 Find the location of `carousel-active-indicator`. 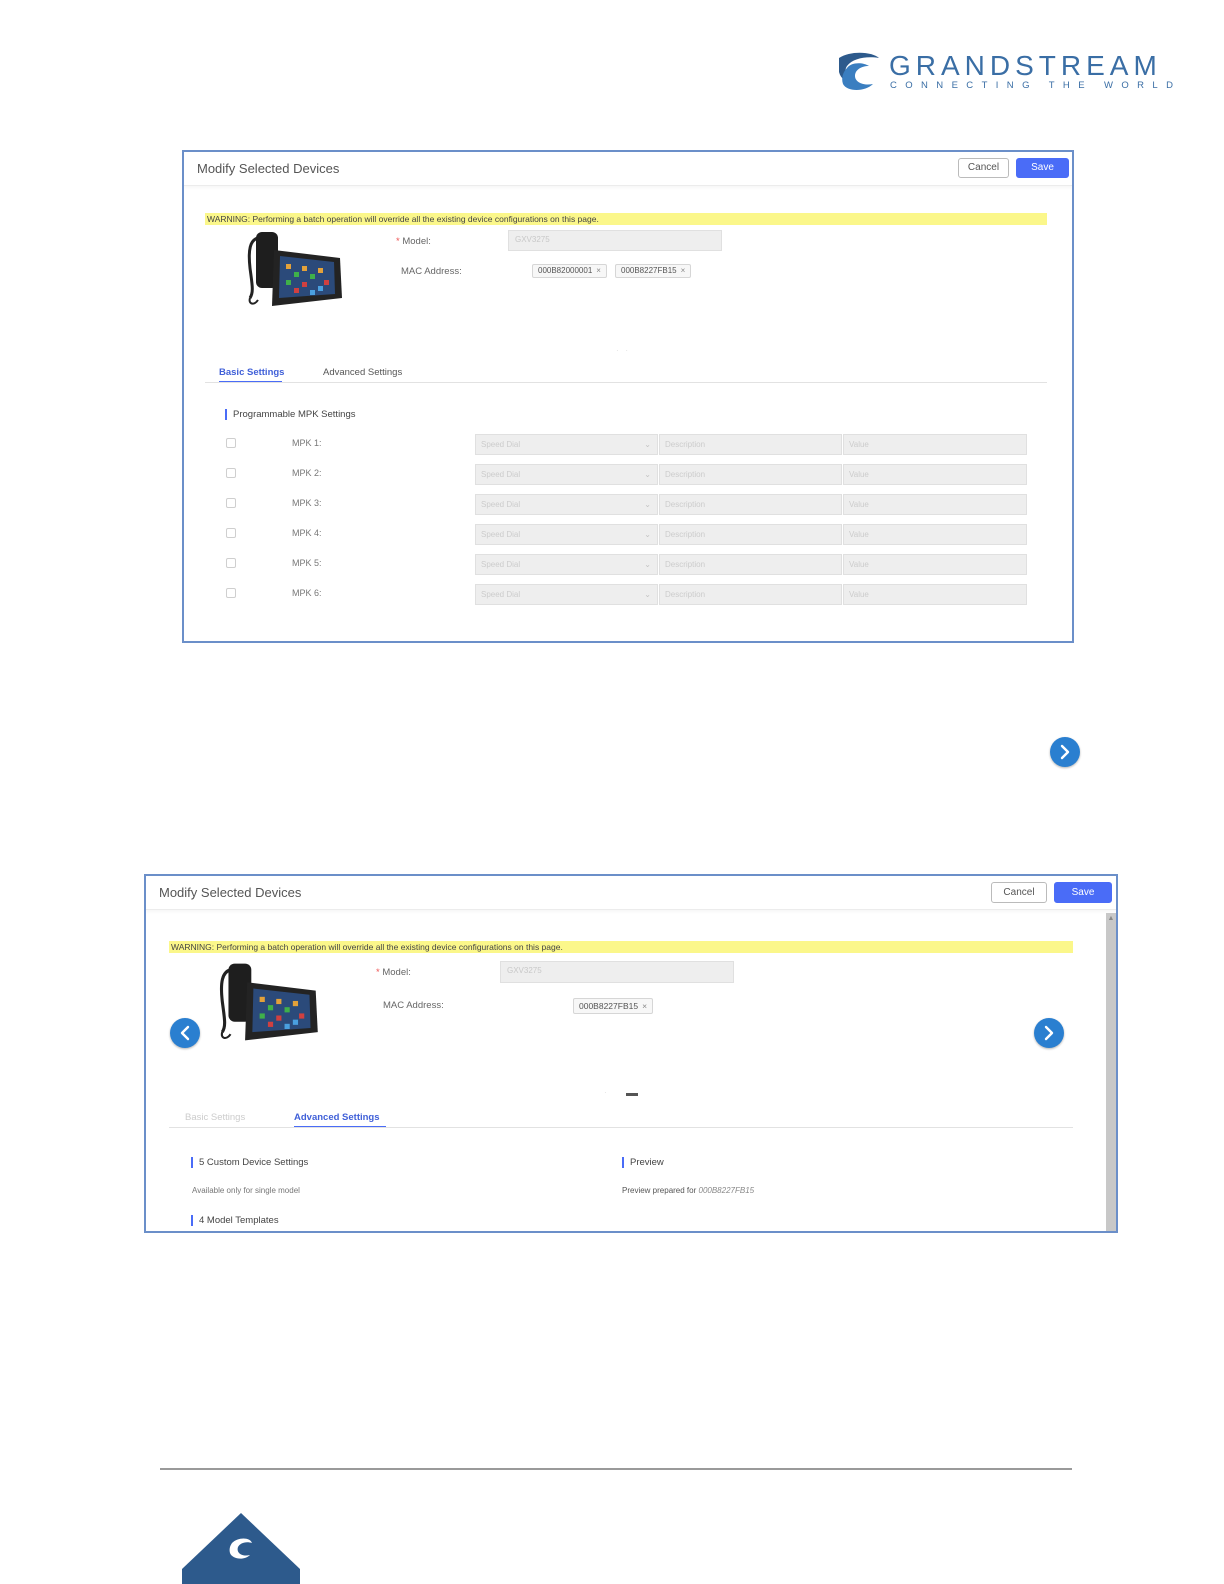

carousel-active-indicator is located at coordinates (632, 1094).